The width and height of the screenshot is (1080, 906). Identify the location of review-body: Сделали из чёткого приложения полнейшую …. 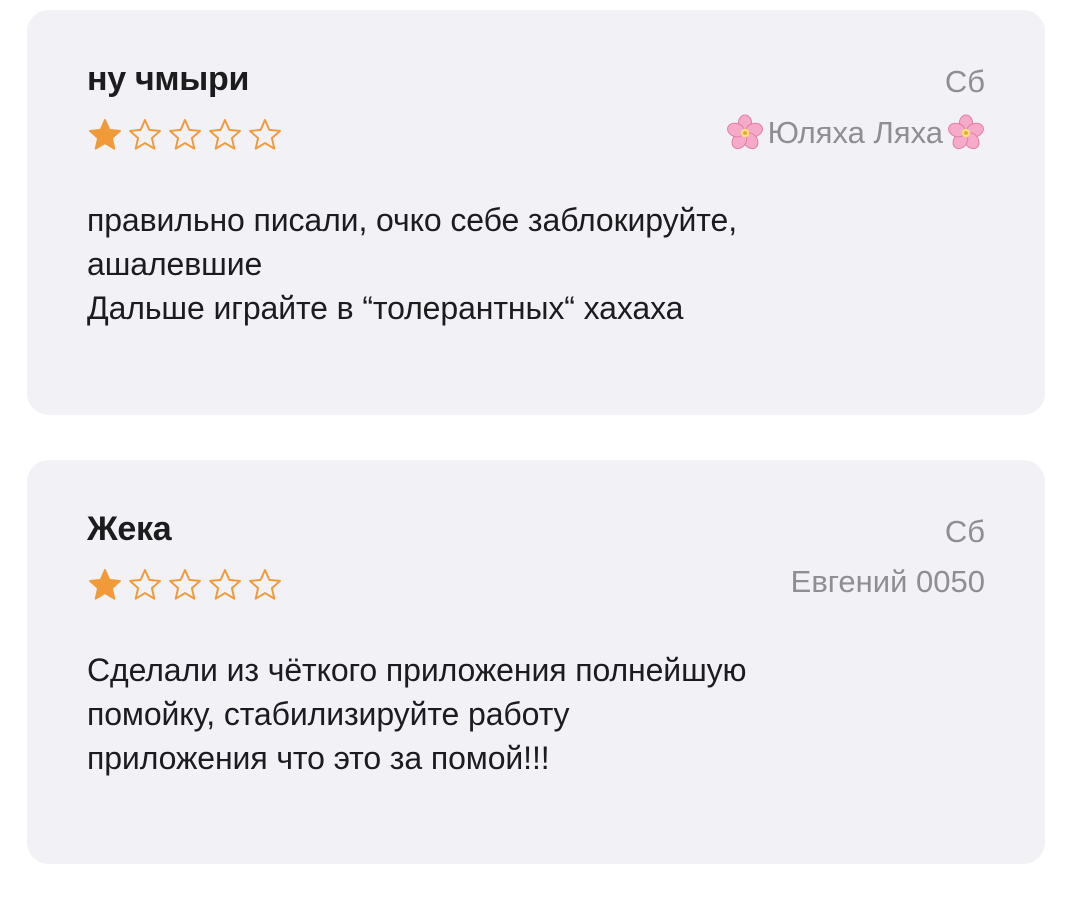
(537, 714).